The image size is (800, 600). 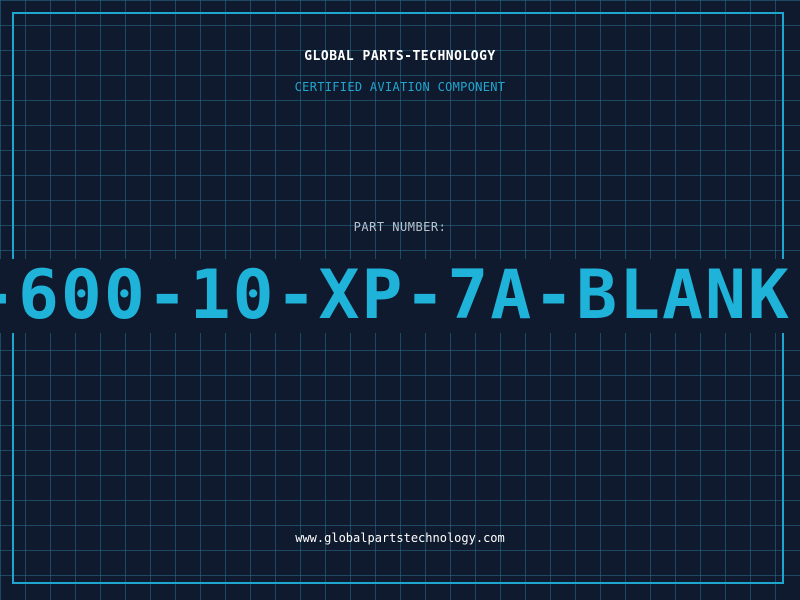 What do you see at coordinates (400, 87) in the screenshot?
I see `certification-subtitle: CERTIFIED AVIATION COMPONENT` at bounding box center [400, 87].